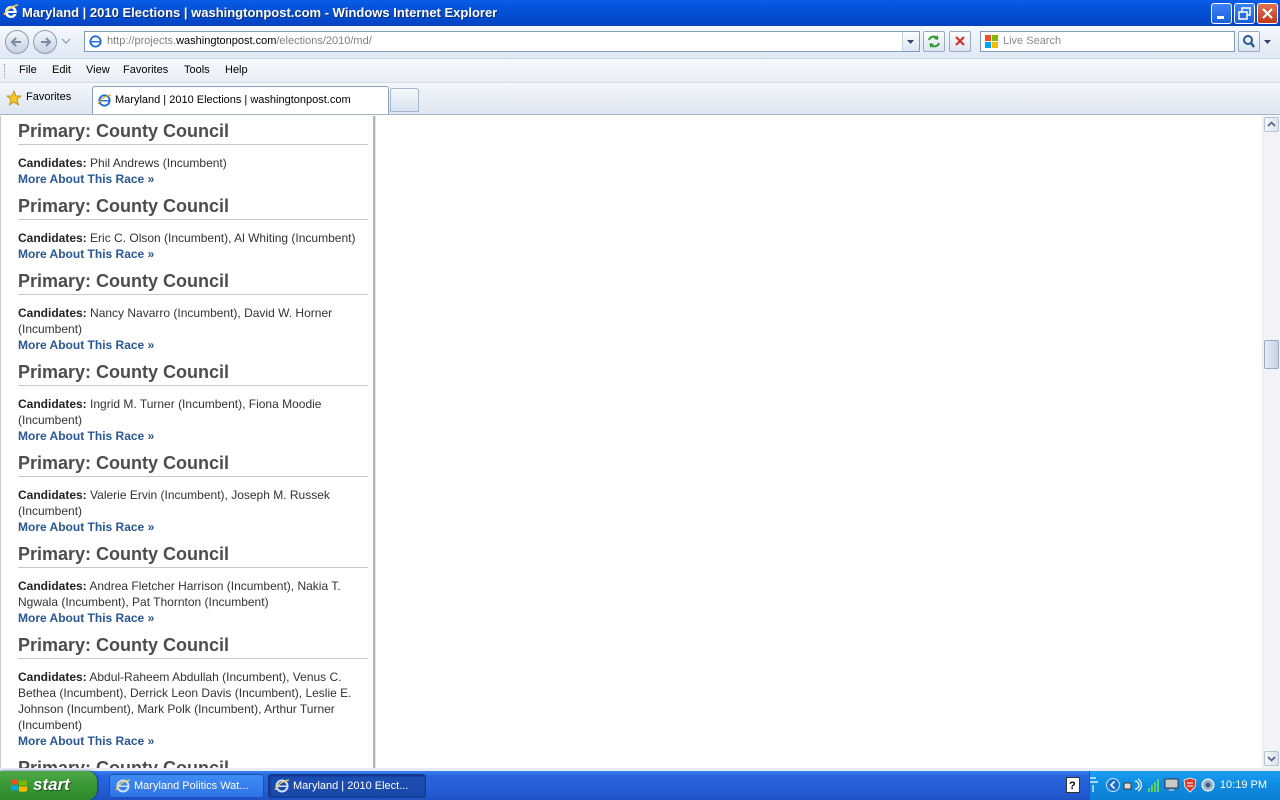  What do you see at coordinates (28, 70) in the screenshot?
I see `menu-file: File` at bounding box center [28, 70].